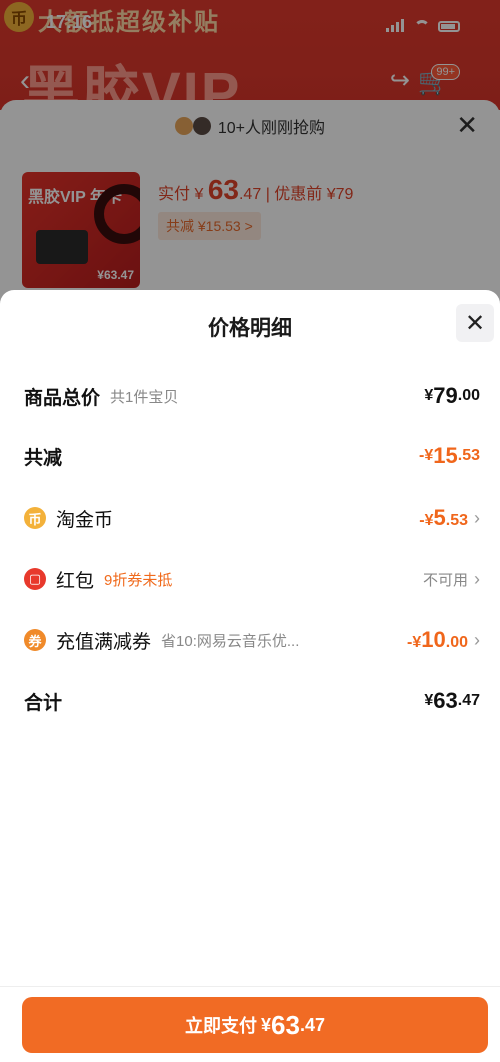  What do you see at coordinates (452, 700) in the screenshot?
I see `row-value: ¥63.47` at bounding box center [452, 700].